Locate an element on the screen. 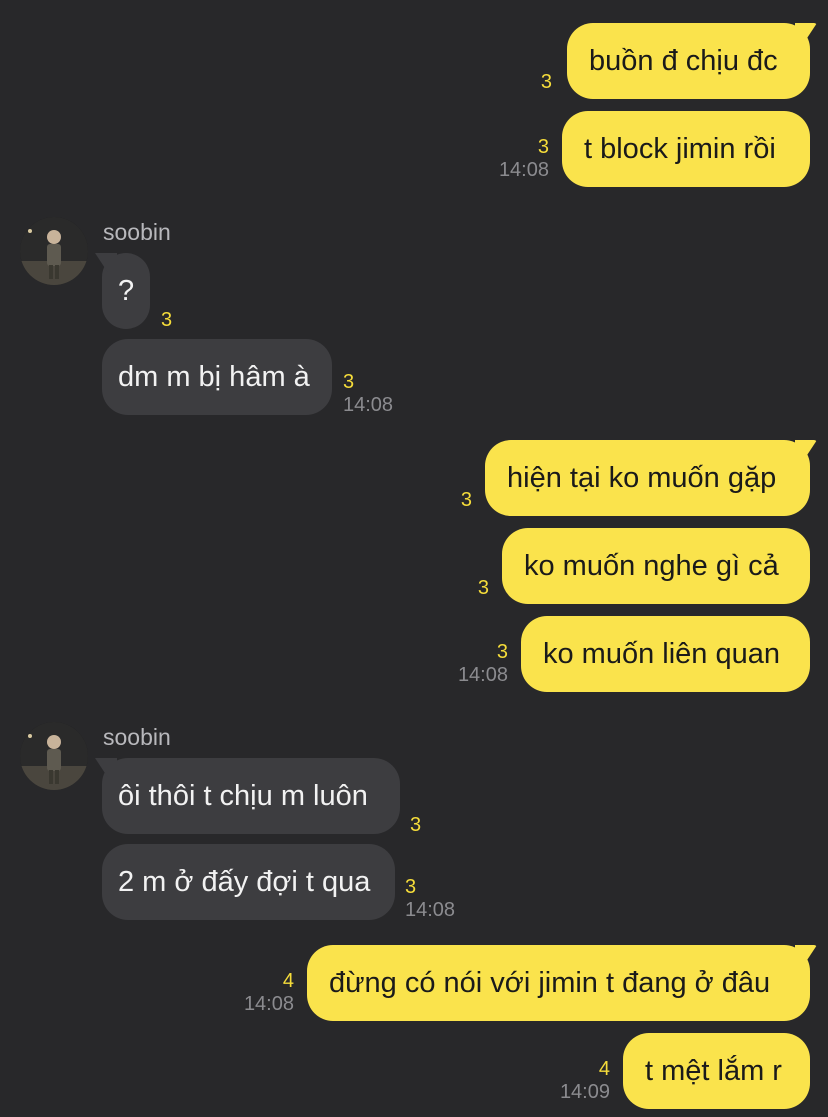  message-meta: 4 14:09 is located at coordinates (585, 1081).